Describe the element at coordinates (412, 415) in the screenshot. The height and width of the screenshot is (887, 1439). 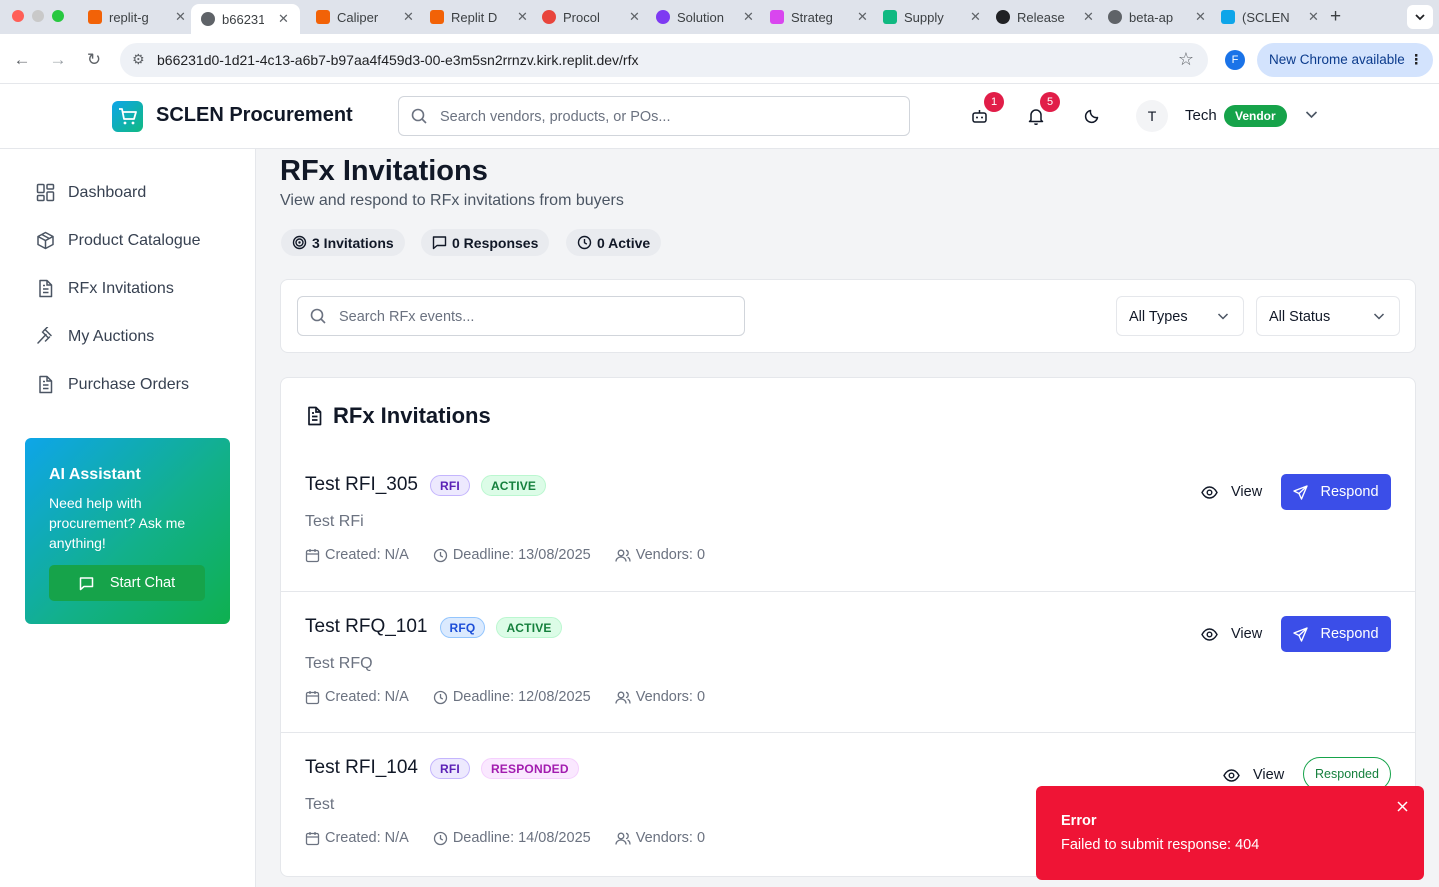
I see `rfx-list-heading-label: RFx Invitations` at that location.